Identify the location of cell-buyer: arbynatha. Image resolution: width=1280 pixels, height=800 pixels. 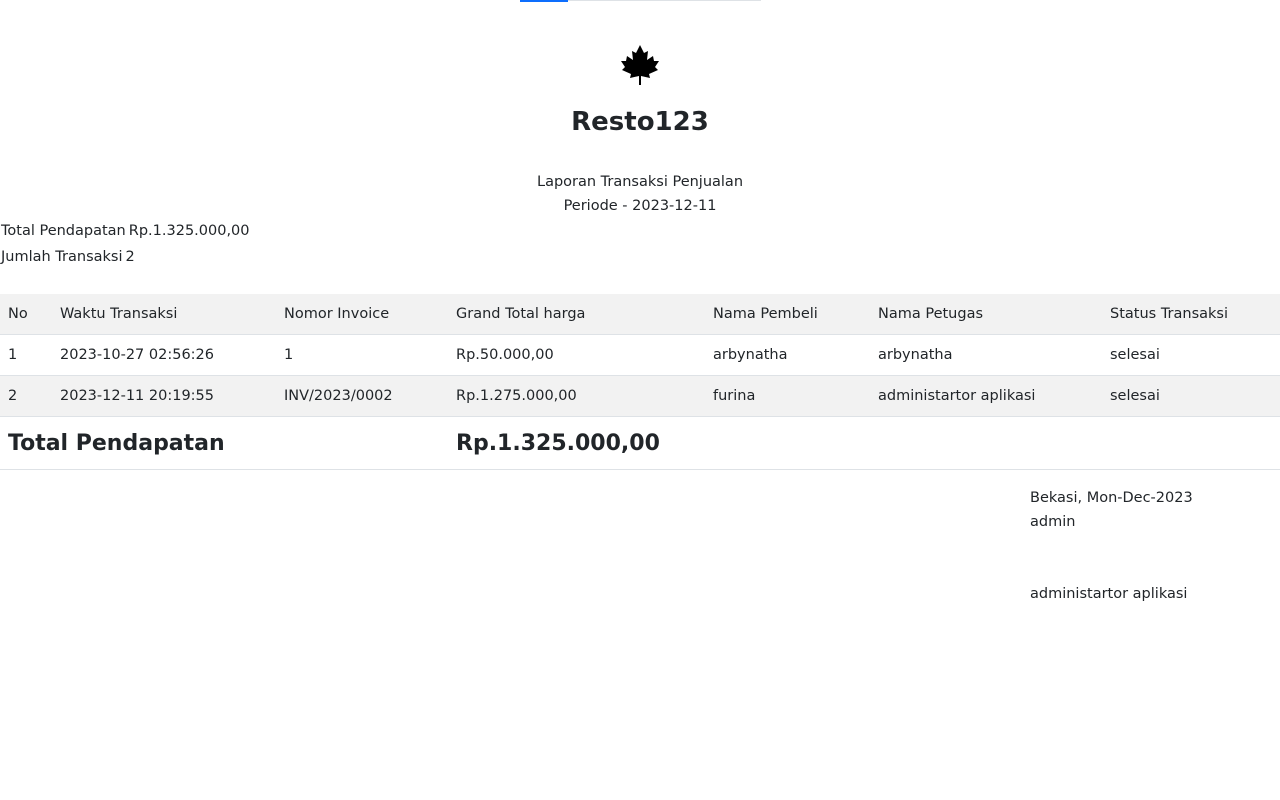
(787, 355).